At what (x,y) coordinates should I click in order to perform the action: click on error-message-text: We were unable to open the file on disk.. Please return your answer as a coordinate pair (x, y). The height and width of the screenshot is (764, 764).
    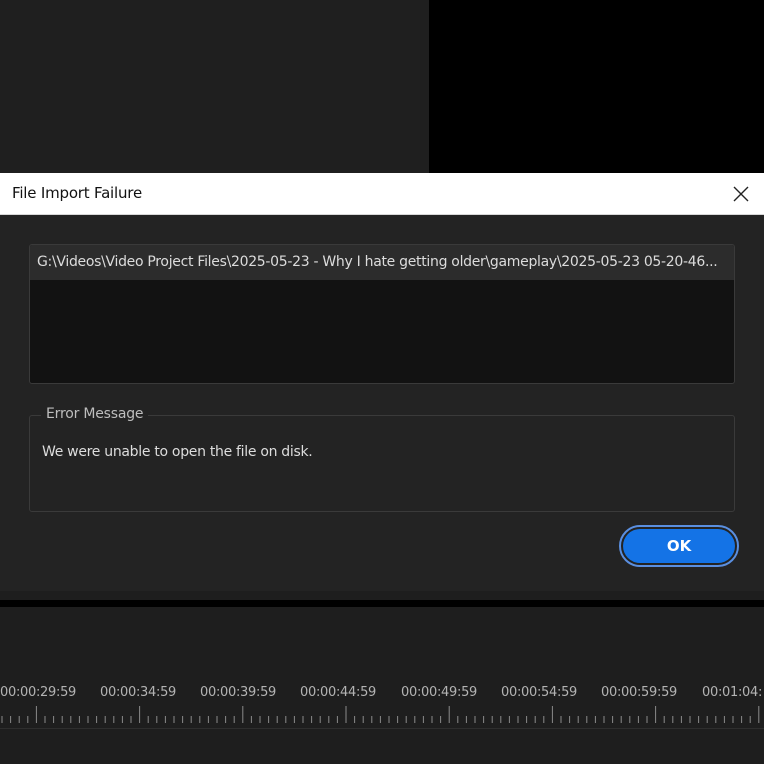
    Looking at the image, I should click on (177, 452).